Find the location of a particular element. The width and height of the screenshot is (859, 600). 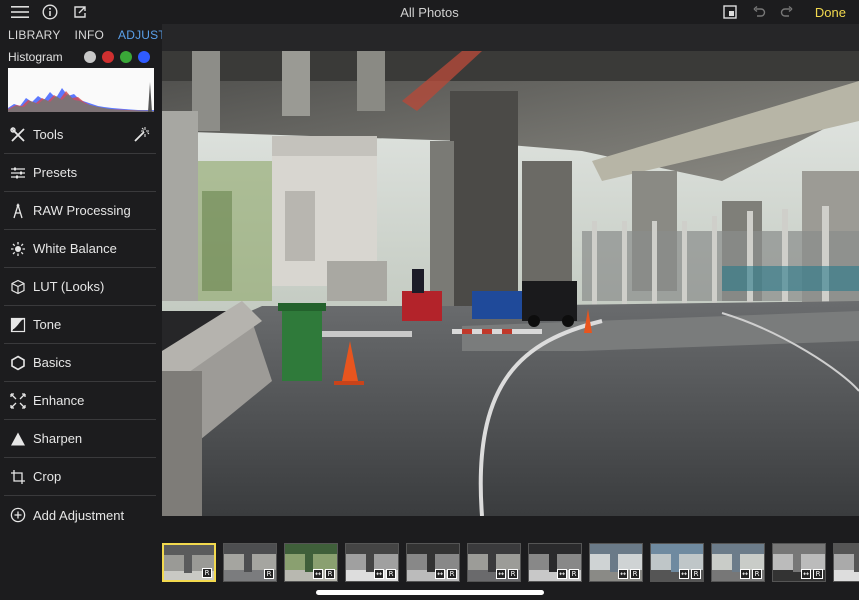

thumbnail-list: RR↔R↔R↔R↔R↔R↔R↔R↔R↔R↔R is located at coordinates (510, 563).